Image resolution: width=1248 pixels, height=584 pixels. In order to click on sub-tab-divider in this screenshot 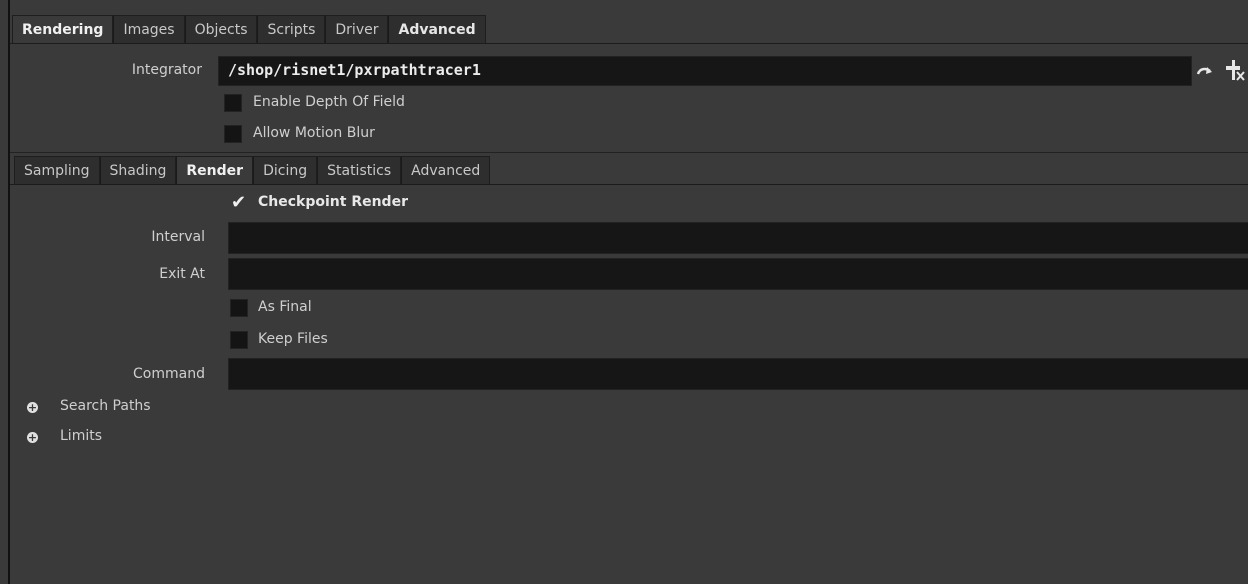, I will do `click(629, 184)`.